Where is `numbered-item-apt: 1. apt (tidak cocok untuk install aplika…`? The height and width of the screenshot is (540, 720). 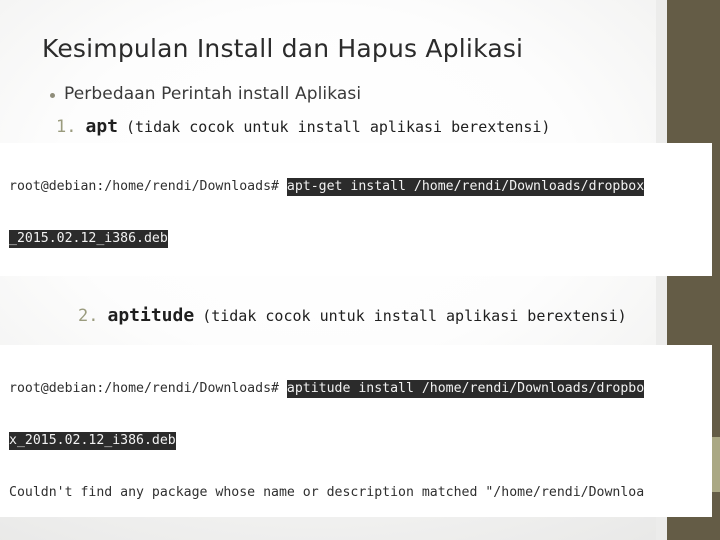 numbered-item-apt: 1. apt (tidak cocok untuk install aplika… is located at coordinates (303, 126).